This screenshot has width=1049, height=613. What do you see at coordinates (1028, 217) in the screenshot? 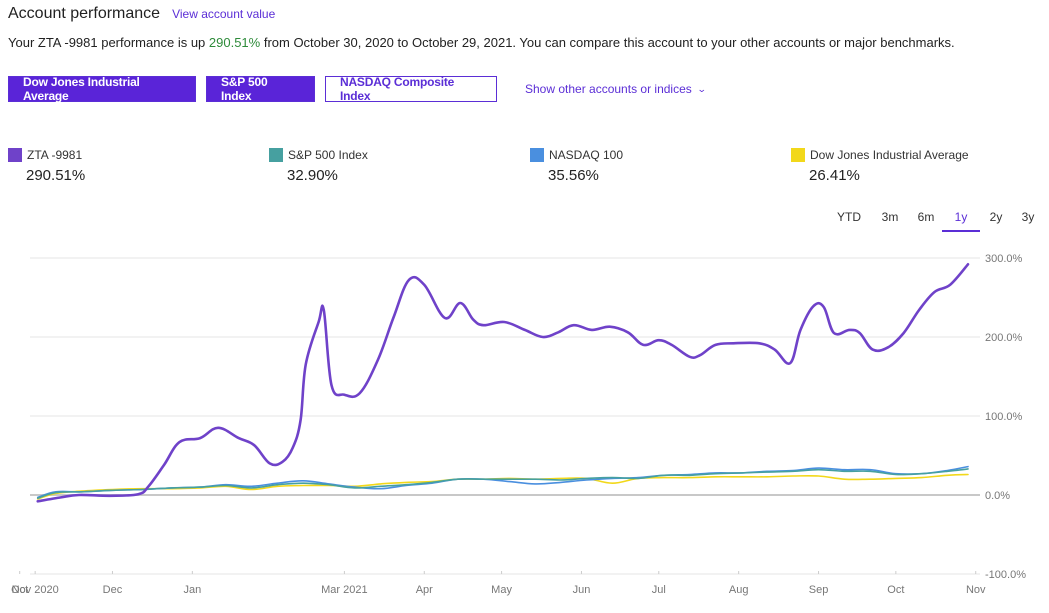
I see `tab-3y: 3y` at bounding box center [1028, 217].